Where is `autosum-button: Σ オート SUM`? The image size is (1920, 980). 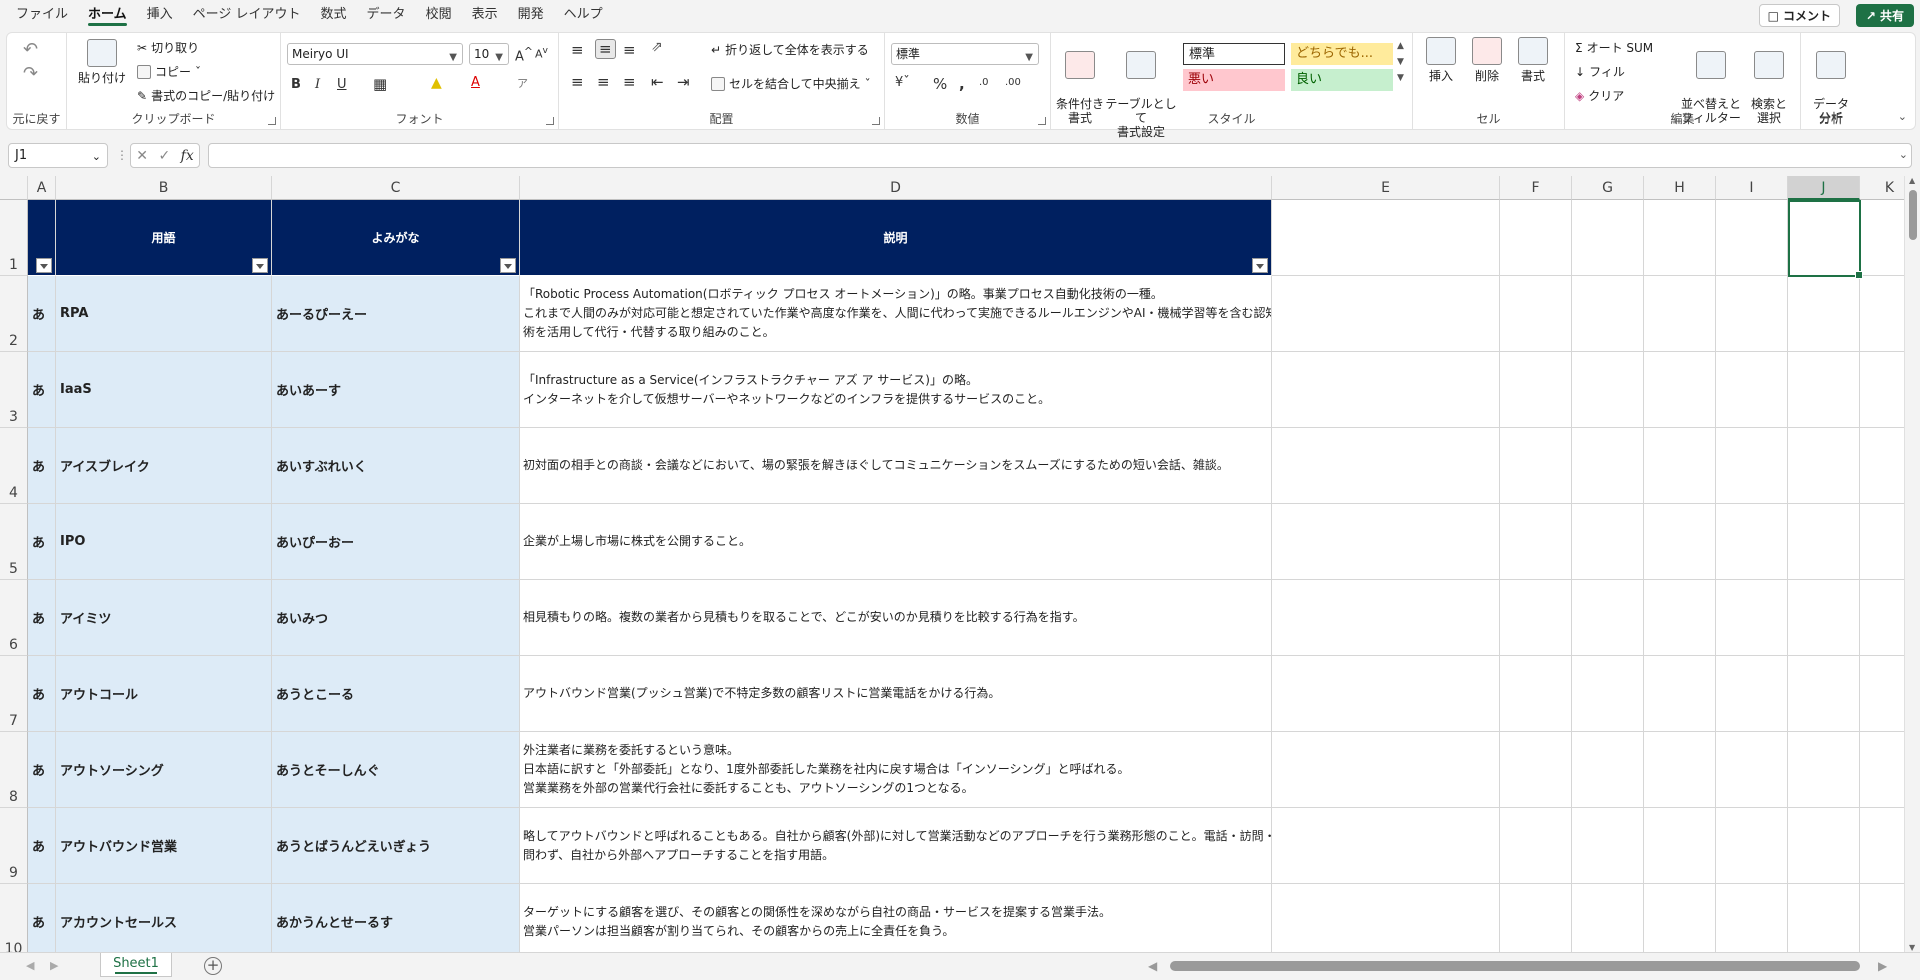 autosum-button: Σ オート SUM is located at coordinates (1614, 47).